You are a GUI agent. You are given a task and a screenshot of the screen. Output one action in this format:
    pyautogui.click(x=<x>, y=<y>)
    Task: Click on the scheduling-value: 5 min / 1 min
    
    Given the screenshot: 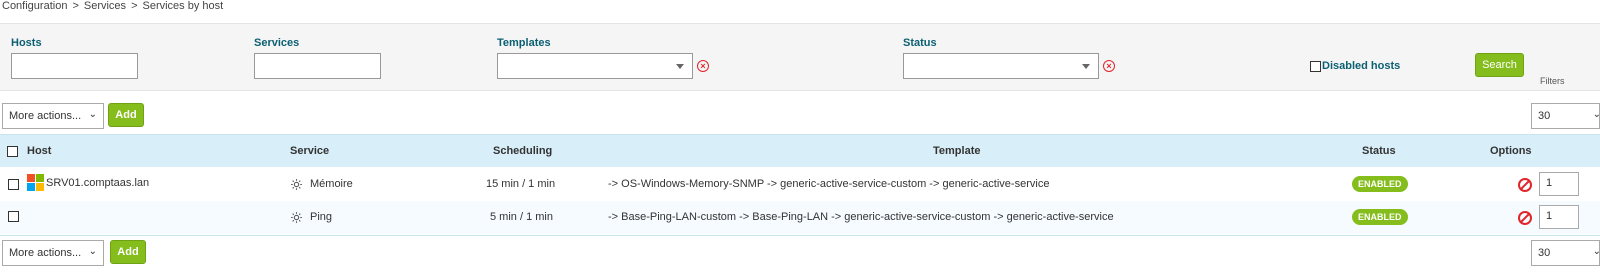 What is the action you would take?
    pyautogui.click(x=521, y=217)
    